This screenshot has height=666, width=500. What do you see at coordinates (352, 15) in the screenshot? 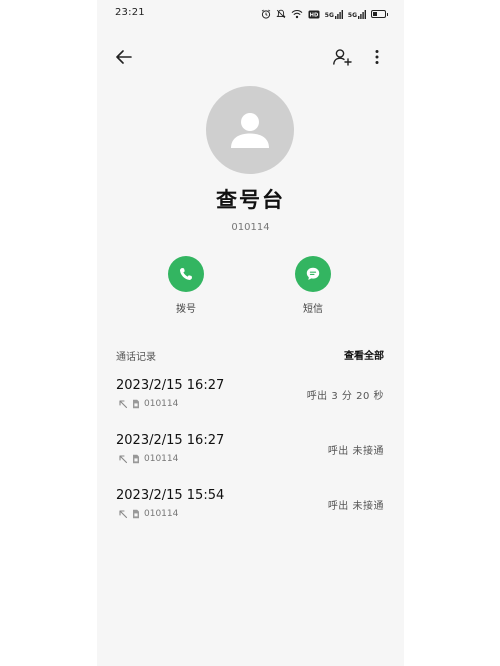
I see `signal-2-label: 5G` at bounding box center [352, 15].